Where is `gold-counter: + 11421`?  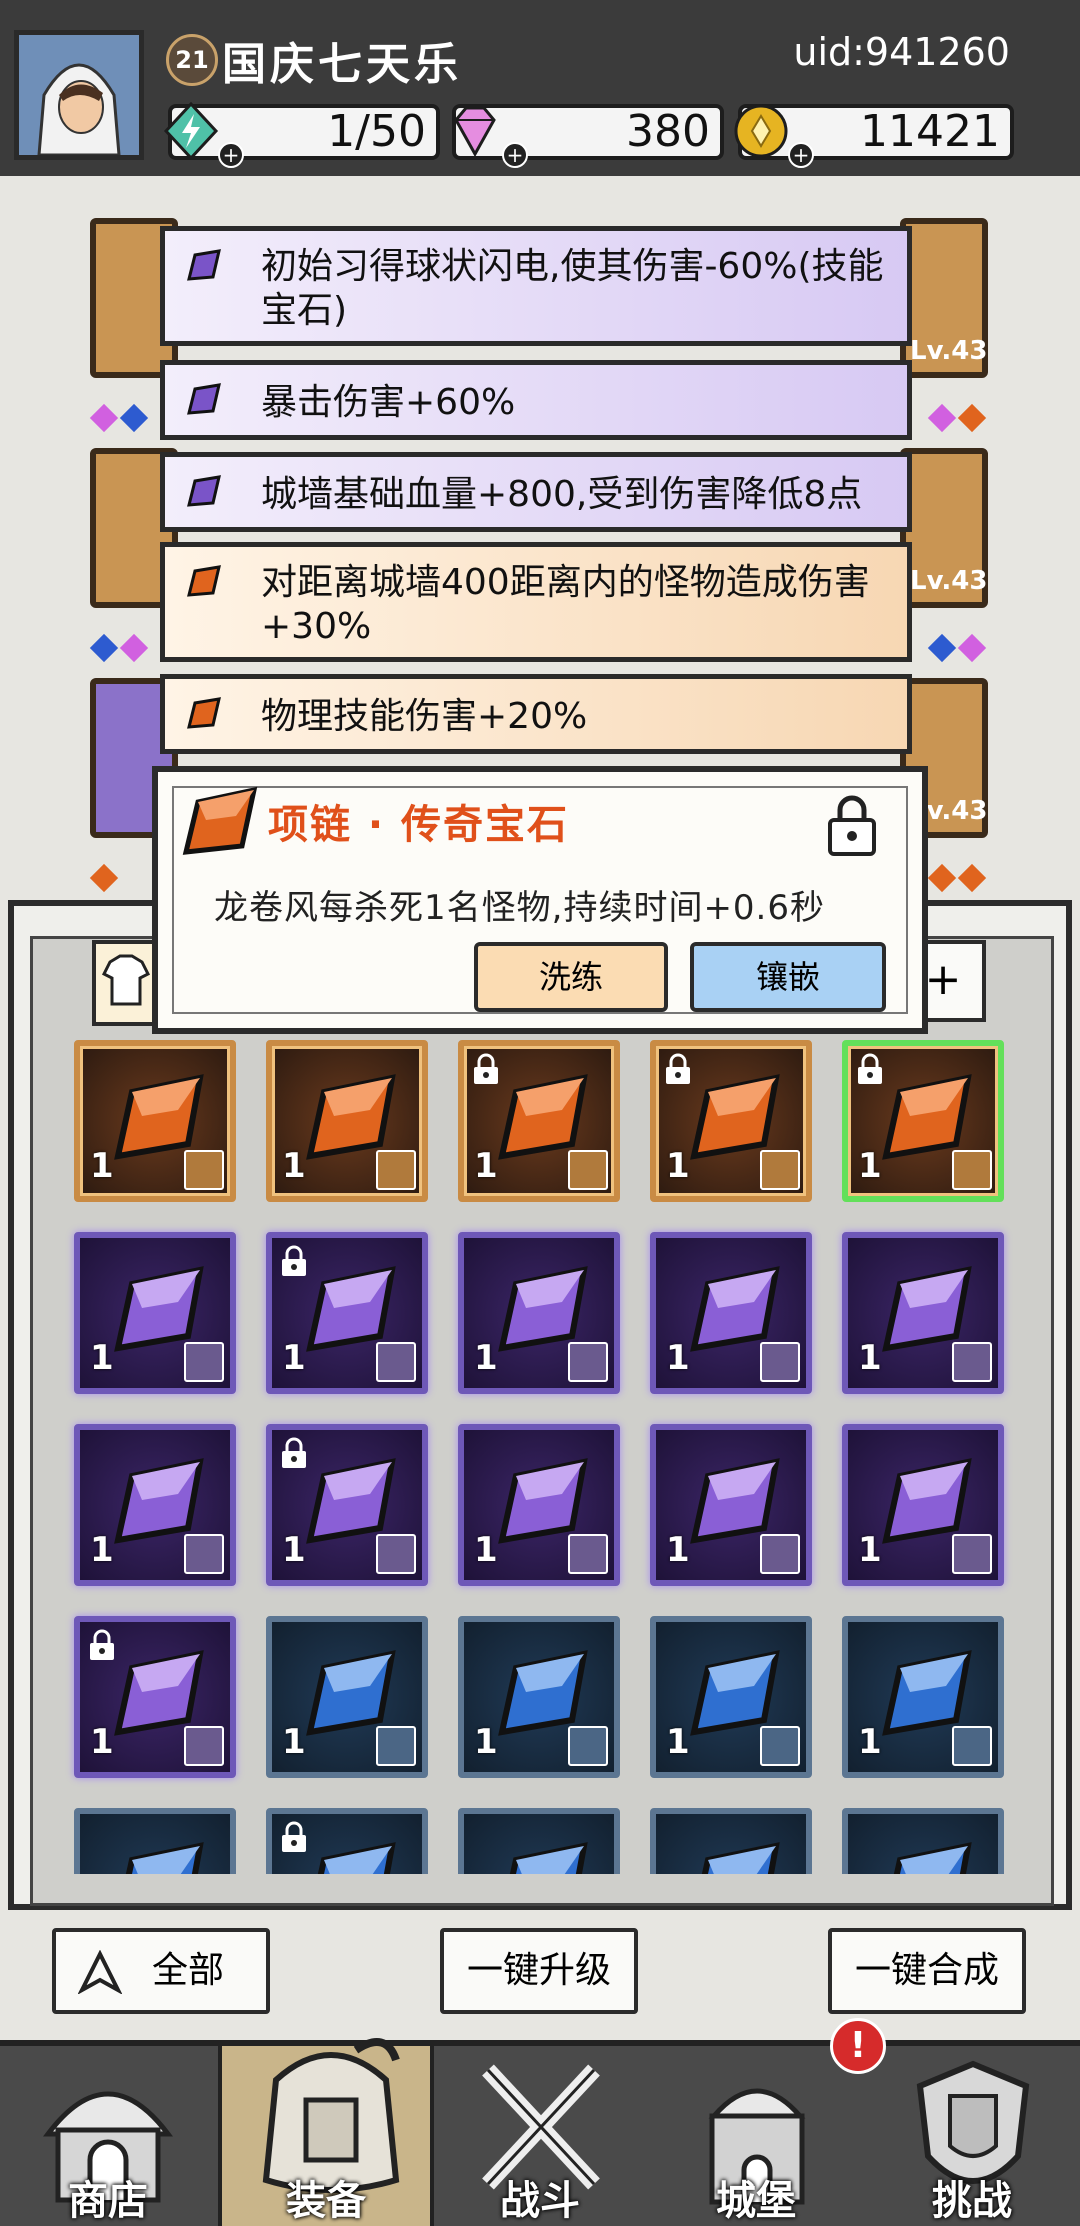
gold-counter: + 11421 is located at coordinates (874, 136).